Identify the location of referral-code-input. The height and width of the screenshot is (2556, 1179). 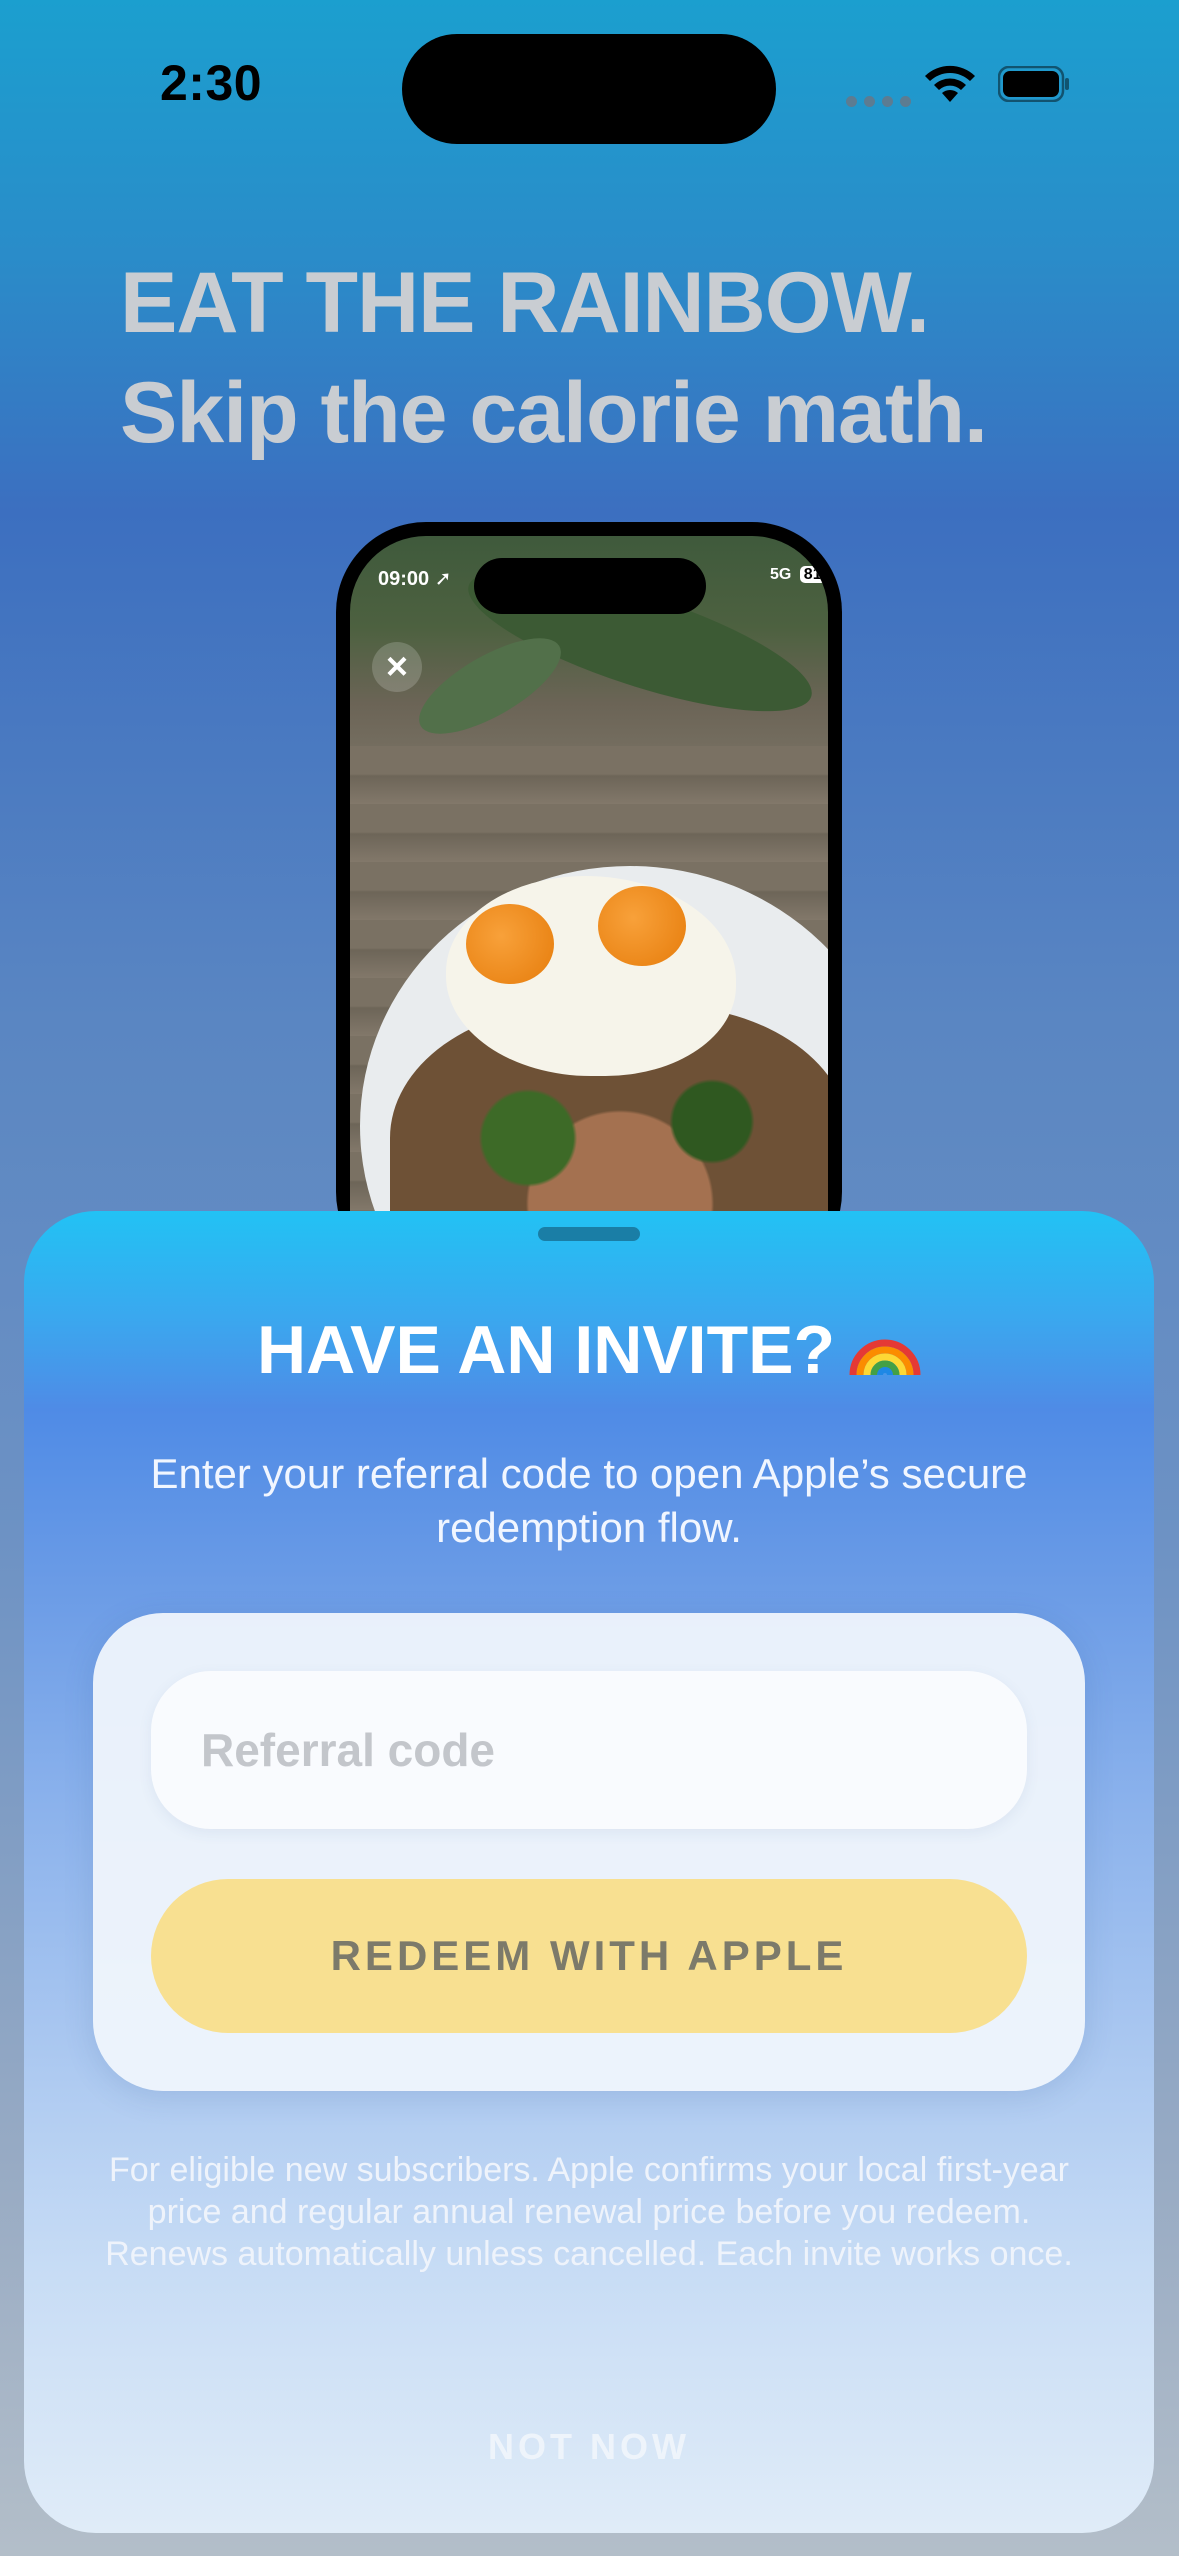
(589, 1750).